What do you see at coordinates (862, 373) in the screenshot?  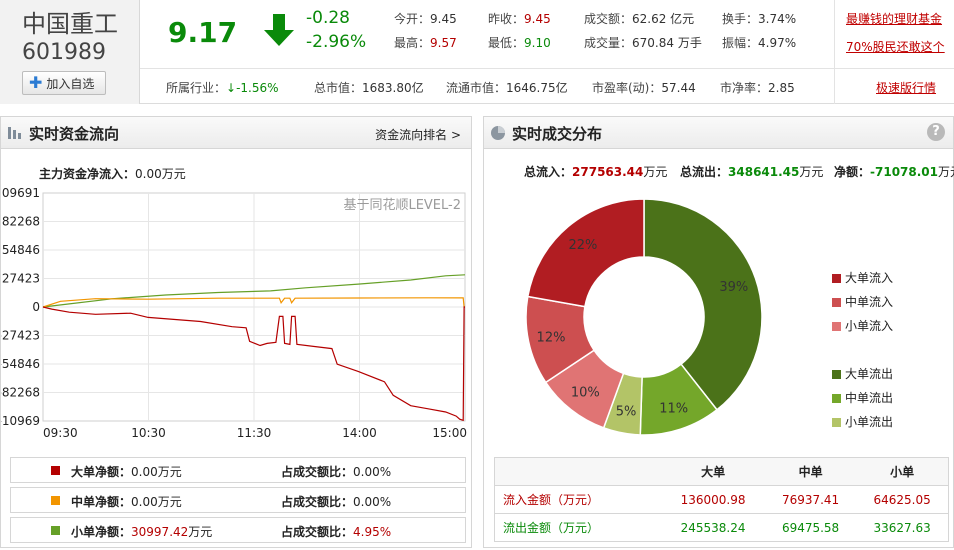 I see `legend-large-outflow: 大单流出` at bounding box center [862, 373].